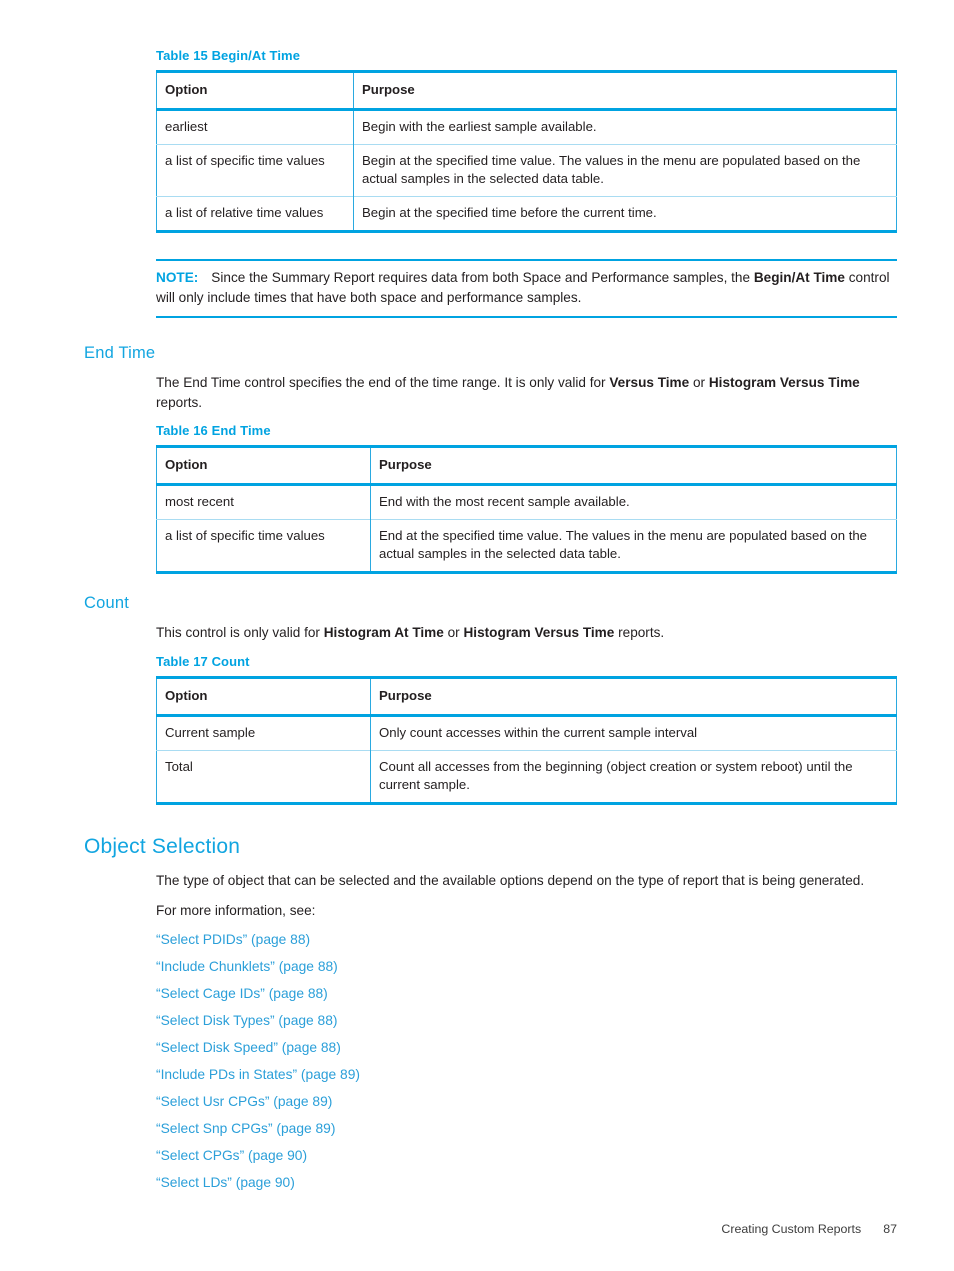 This screenshot has height=1271, width=954. Describe the element at coordinates (177, 277) in the screenshot. I see `note-label: NOTE:` at that location.